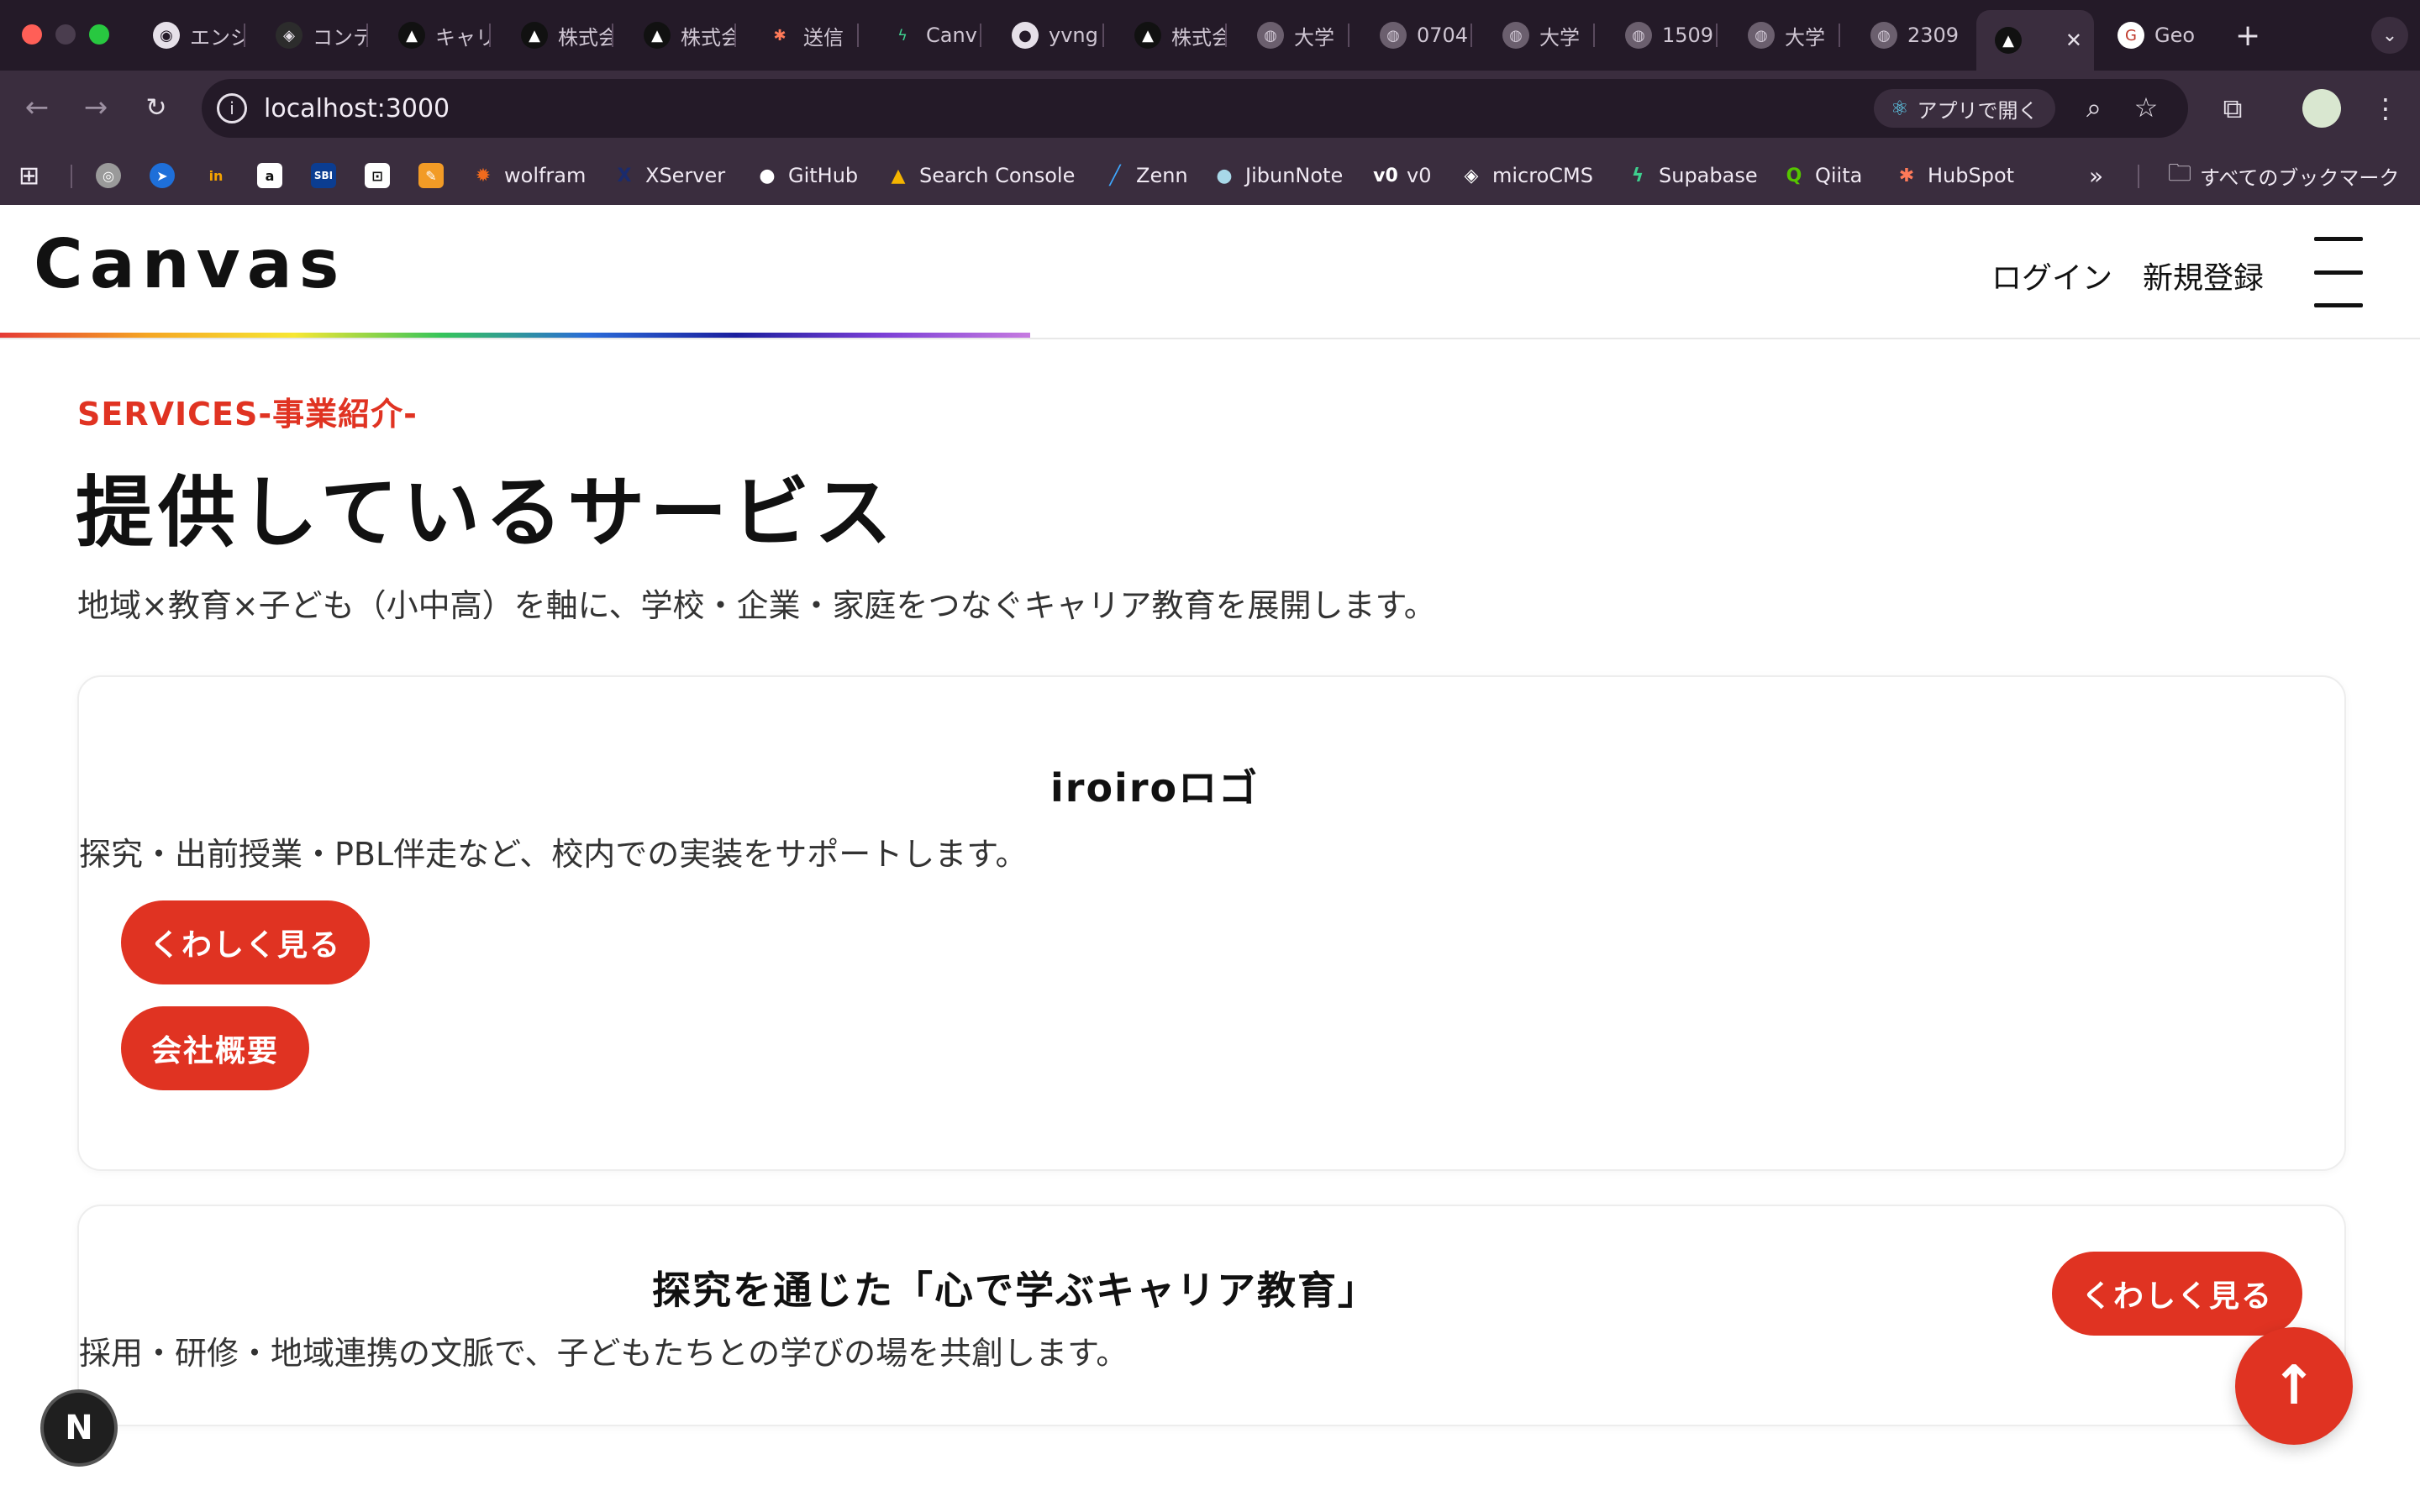  What do you see at coordinates (79, 1428) in the screenshot?
I see `nextjs-dev-badge: N` at bounding box center [79, 1428].